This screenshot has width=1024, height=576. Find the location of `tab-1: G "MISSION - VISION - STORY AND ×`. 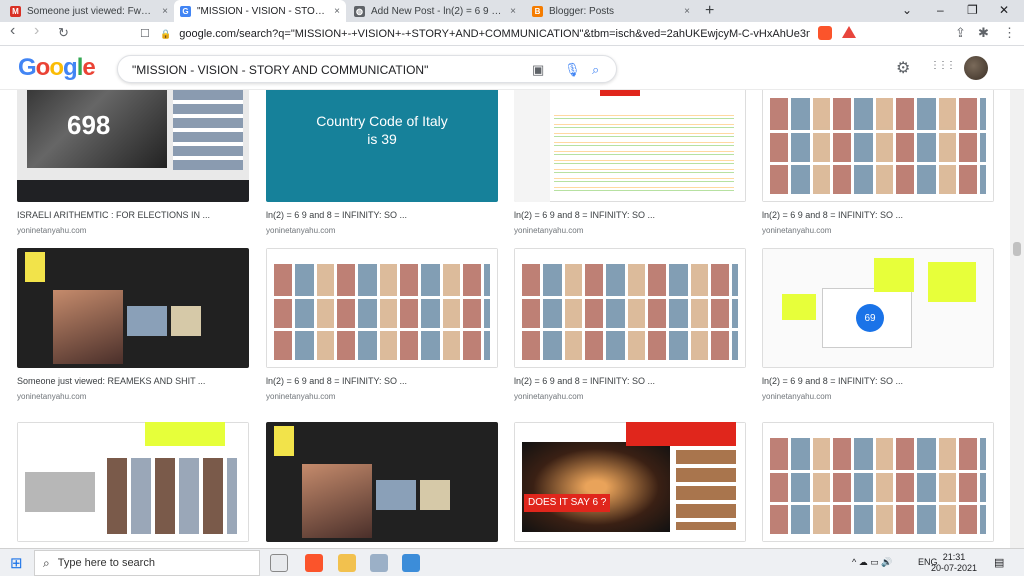

tab-1: G "MISSION - VISION - STORY AND × is located at coordinates (260, 11).